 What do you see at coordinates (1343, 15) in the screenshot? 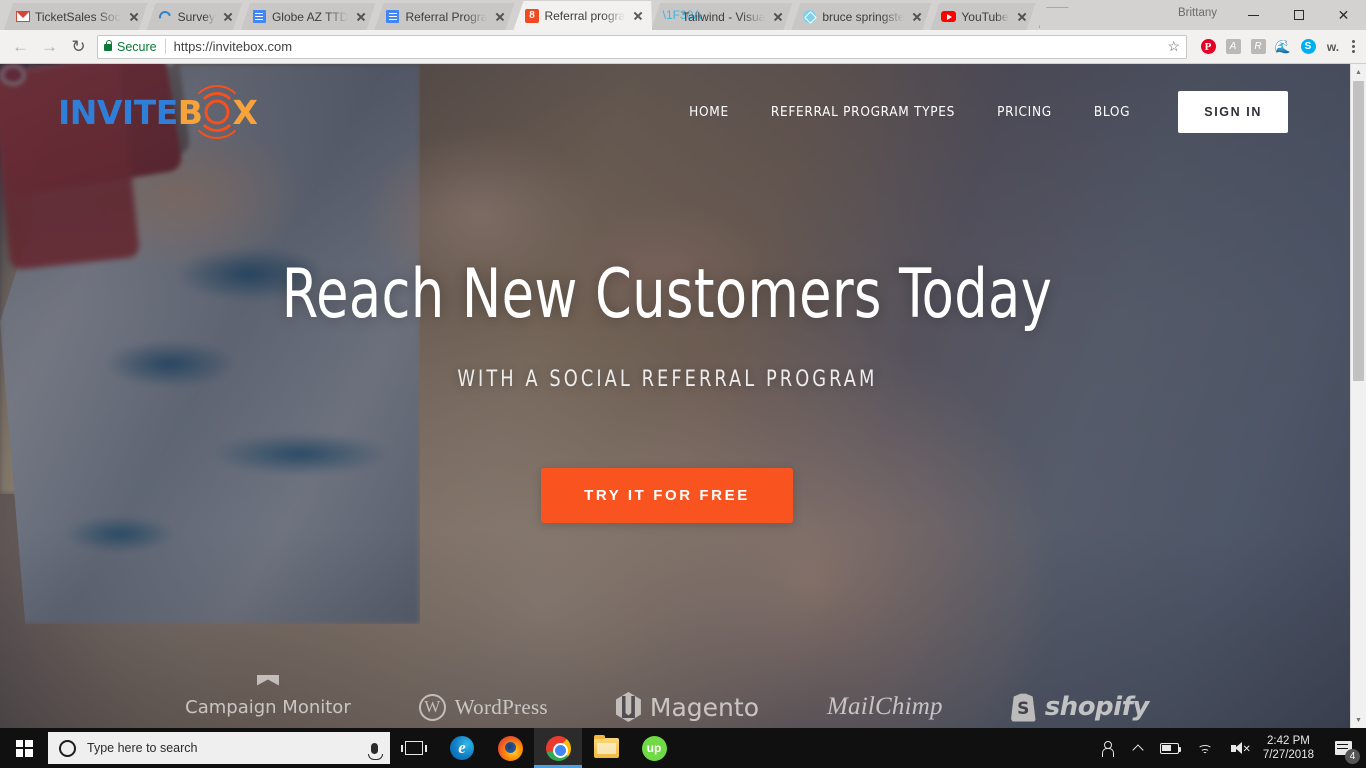
I see `close-icon: ✕` at bounding box center [1343, 15].